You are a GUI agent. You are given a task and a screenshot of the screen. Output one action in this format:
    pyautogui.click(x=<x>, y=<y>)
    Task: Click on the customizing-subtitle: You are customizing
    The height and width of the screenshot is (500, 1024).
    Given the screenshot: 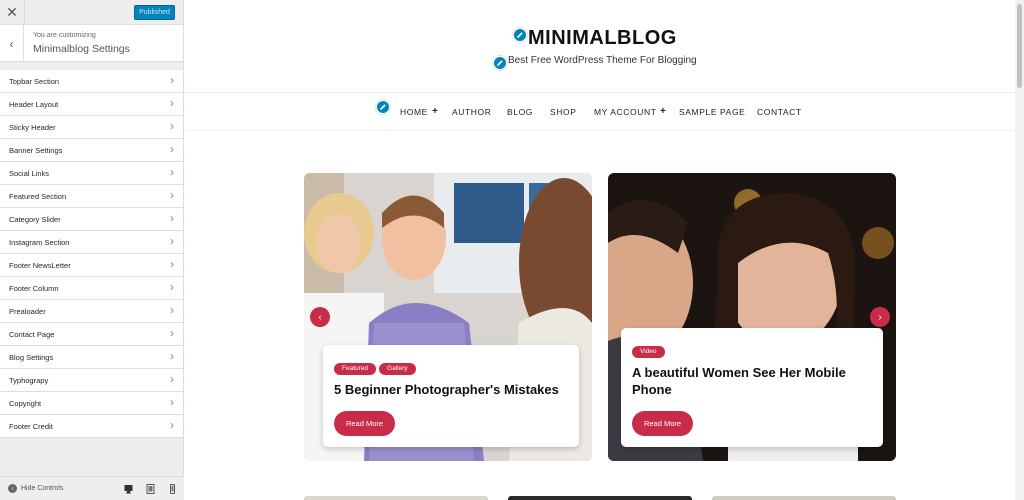 What is the action you would take?
    pyautogui.click(x=64, y=35)
    